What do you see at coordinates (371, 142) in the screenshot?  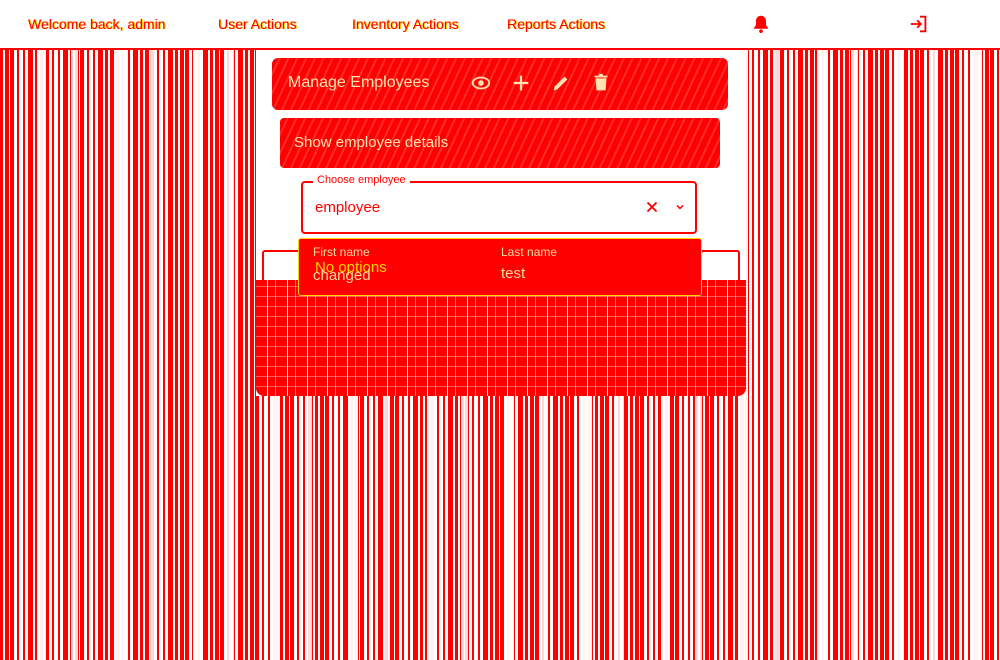 I see `show-employee-details-label: Show employee details` at bounding box center [371, 142].